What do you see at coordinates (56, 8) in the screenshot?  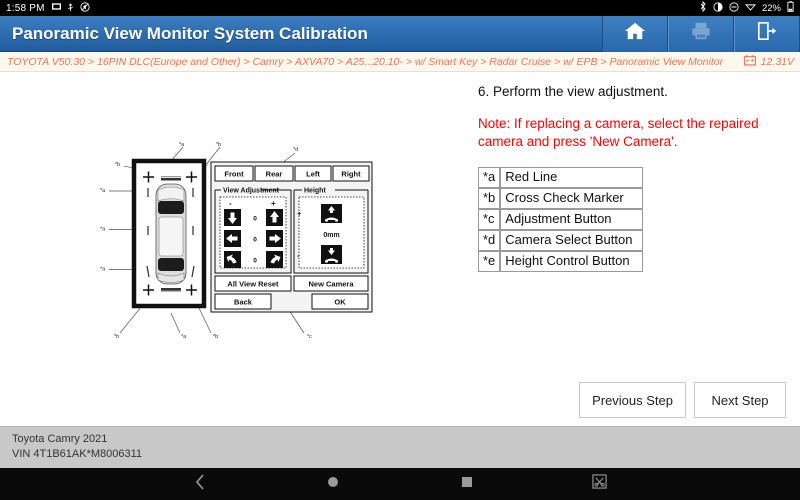 I see `sd-card-icon` at bounding box center [56, 8].